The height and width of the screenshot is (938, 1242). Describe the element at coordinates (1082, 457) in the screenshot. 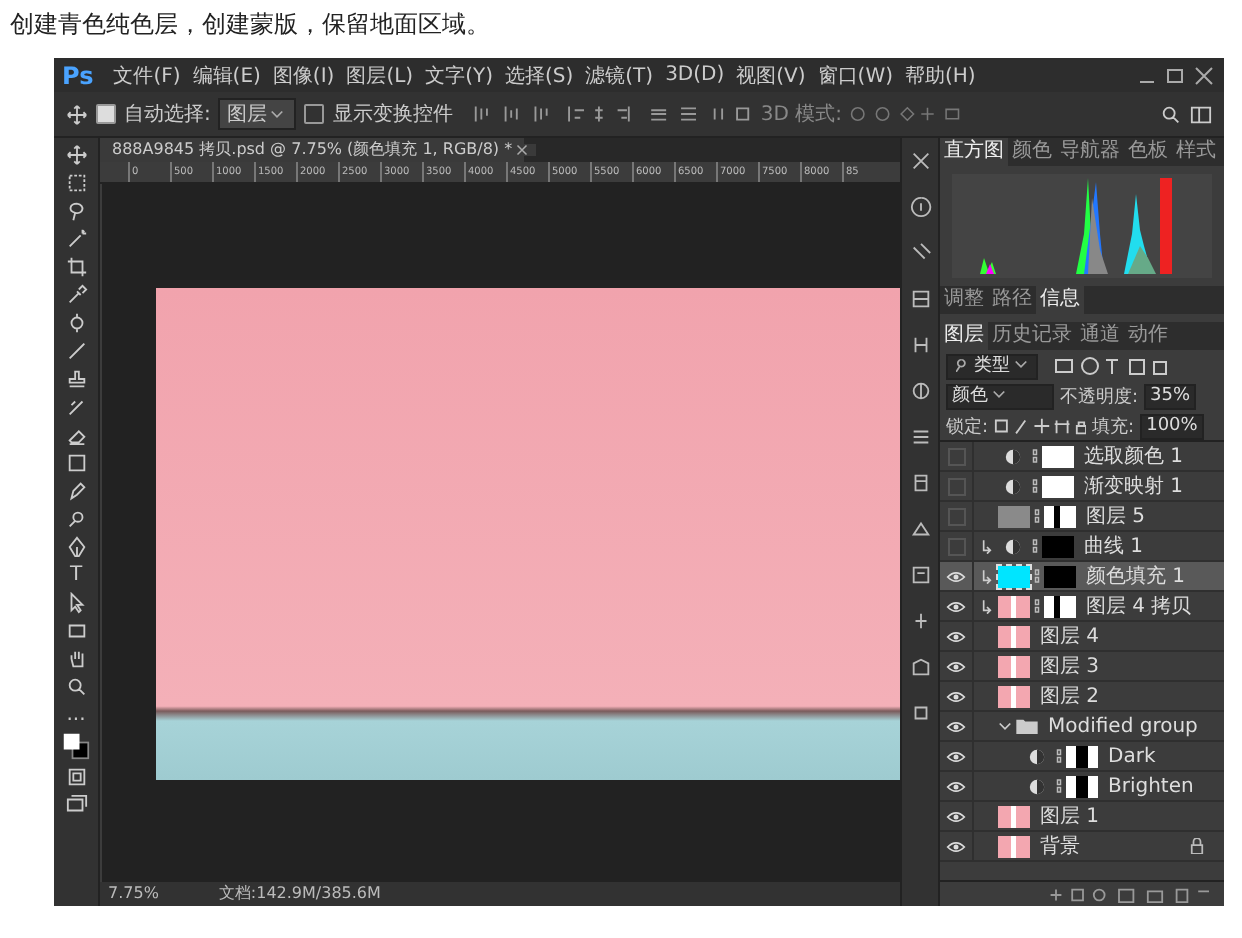

I see `layer-row: 选取颜色 1` at that location.